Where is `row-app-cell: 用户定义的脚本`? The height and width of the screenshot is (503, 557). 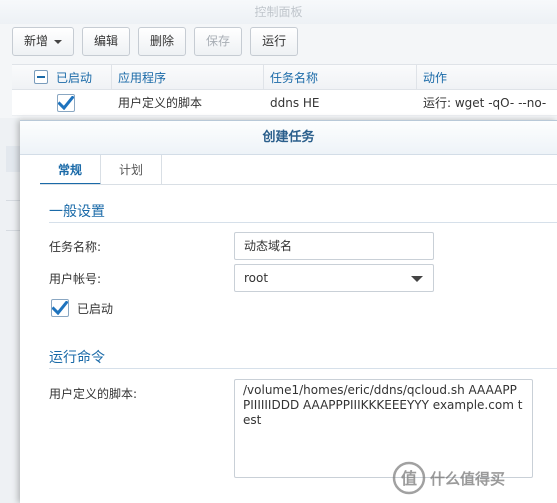
row-app-cell: 用户定义的脚本 is located at coordinates (160, 103).